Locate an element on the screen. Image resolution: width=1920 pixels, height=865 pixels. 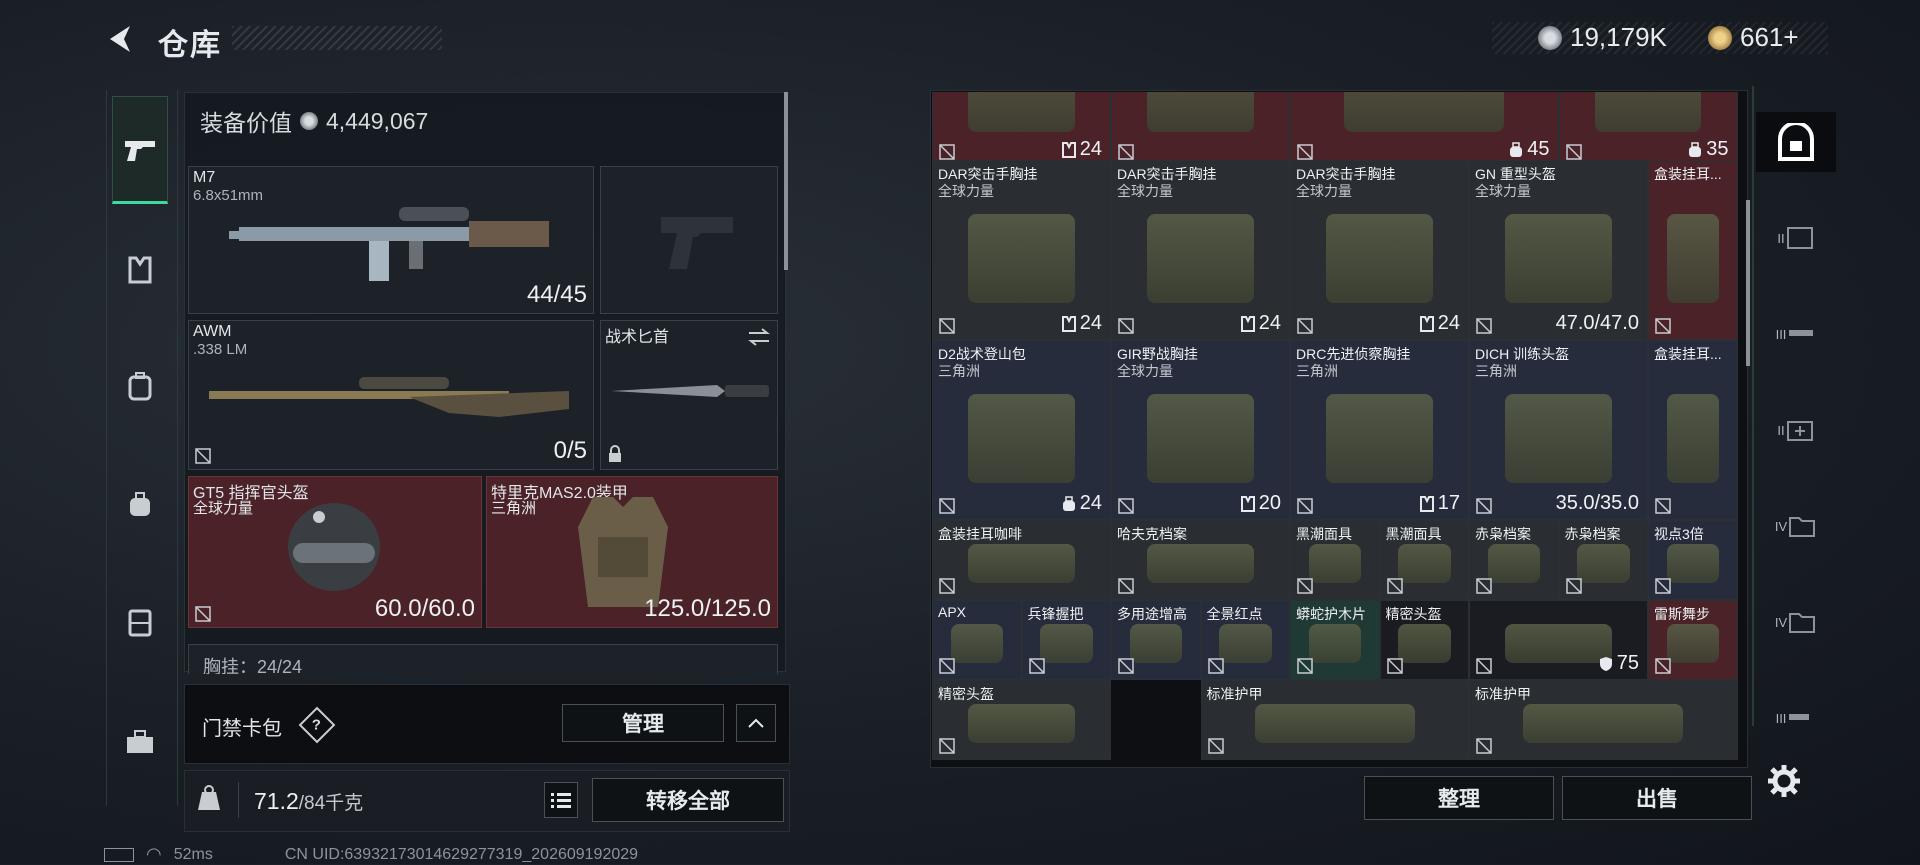
stash-page-7-tab: III is located at coordinates (1796, 718).